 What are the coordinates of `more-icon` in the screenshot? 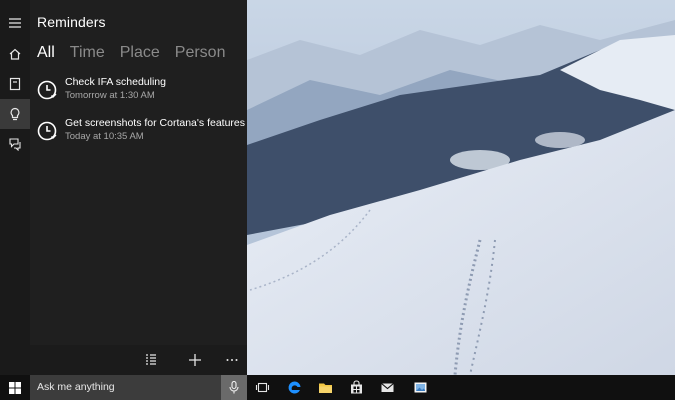 It's located at (232, 360).